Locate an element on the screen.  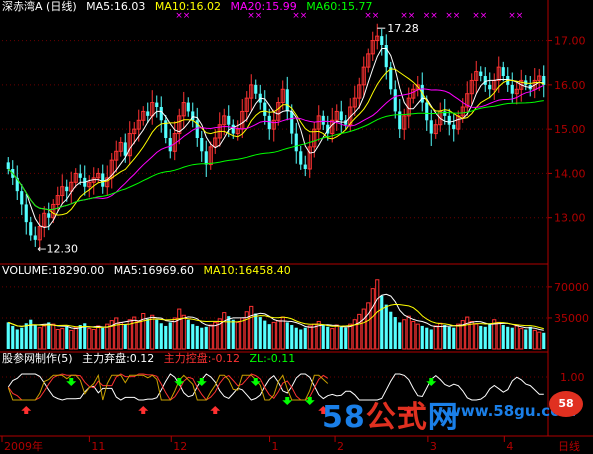
volume-tick-label: 70000 is located at coordinates (571, 287).